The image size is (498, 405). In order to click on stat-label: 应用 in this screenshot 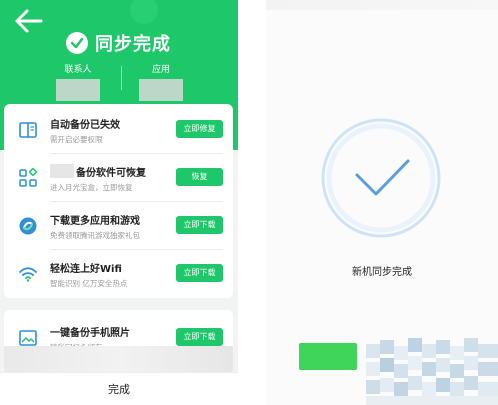, I will do `click(160, 70)`.